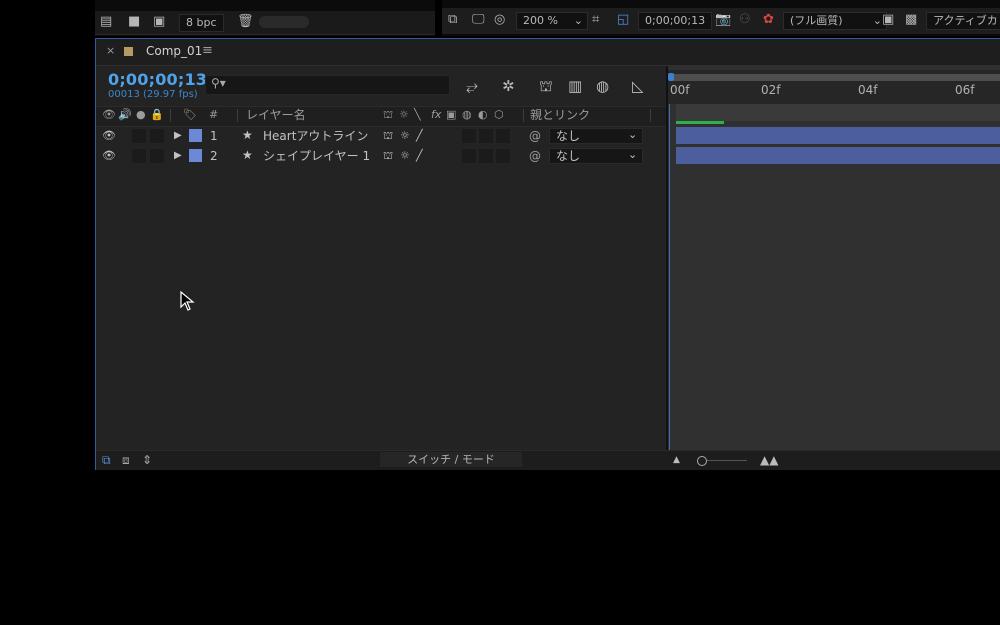 This screenshot has height=625, width=1000. I want to click on zoom-out-mountain-icon: ▲, so click(676, 460).